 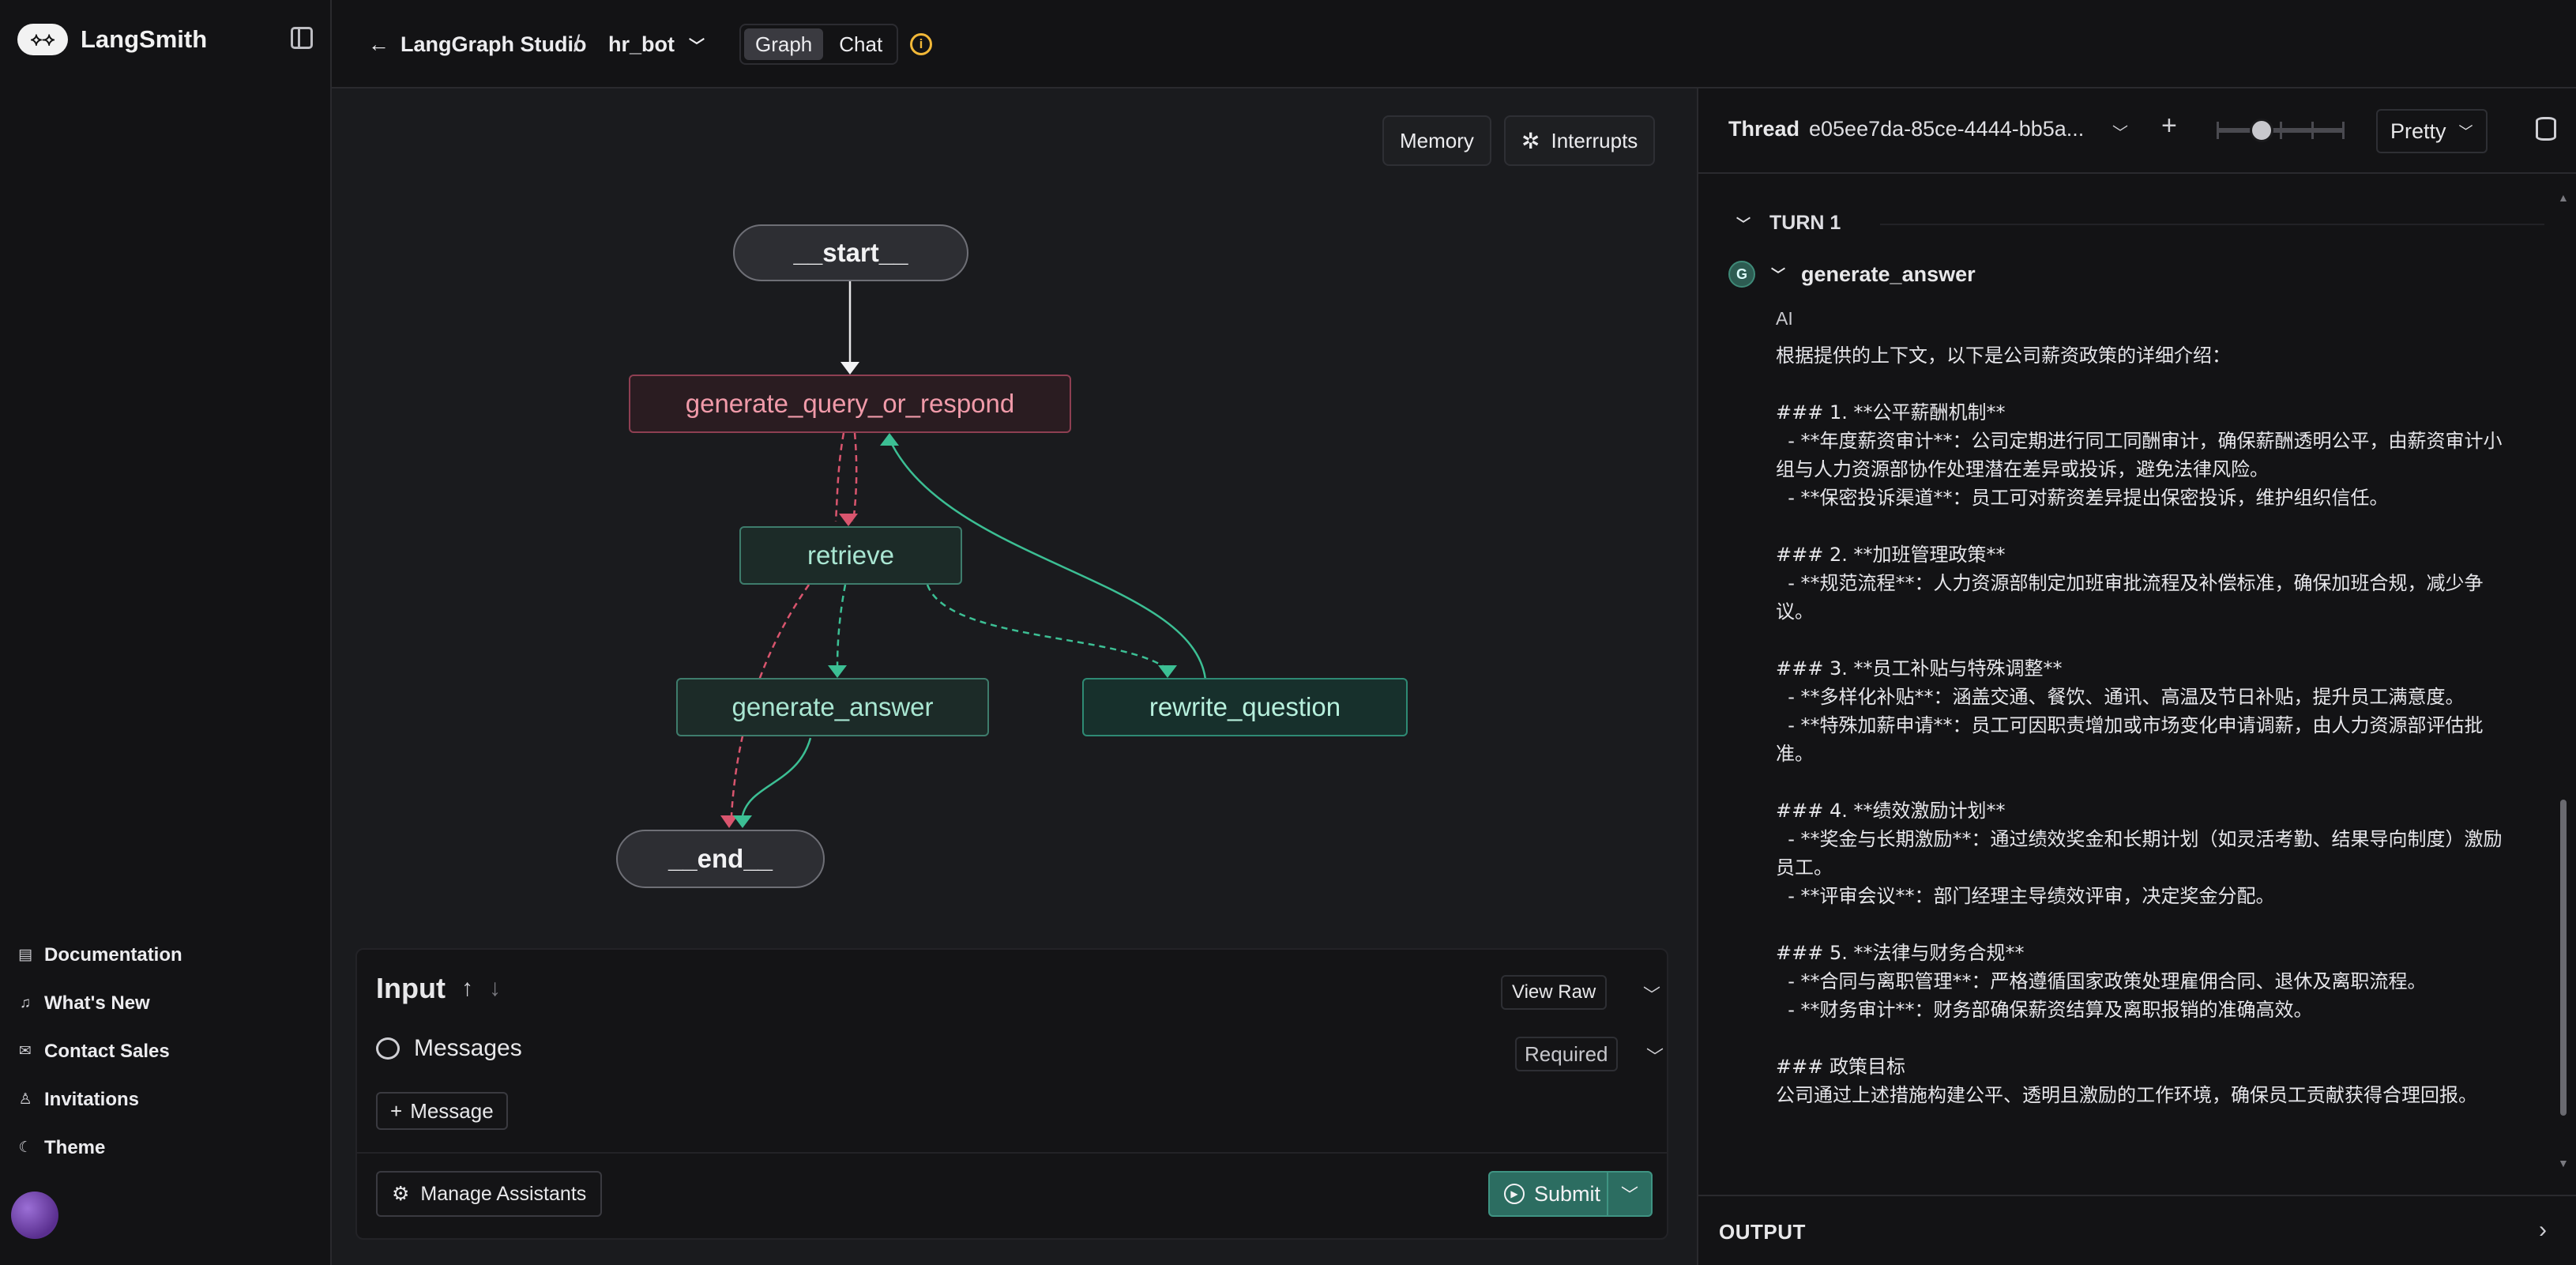 What do you see at coordinates (26, 1002) in the screenshot?
I see `bell-icon: ♫` at bounding box center [26, 1002].